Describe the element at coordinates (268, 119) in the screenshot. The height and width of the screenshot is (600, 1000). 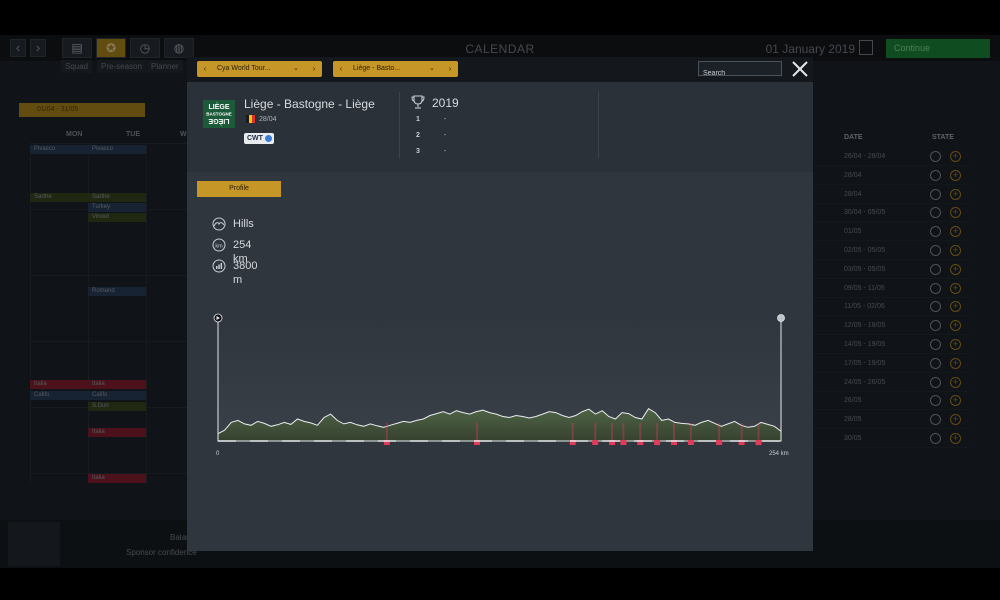
I see `race-date: 28/04` at that location.